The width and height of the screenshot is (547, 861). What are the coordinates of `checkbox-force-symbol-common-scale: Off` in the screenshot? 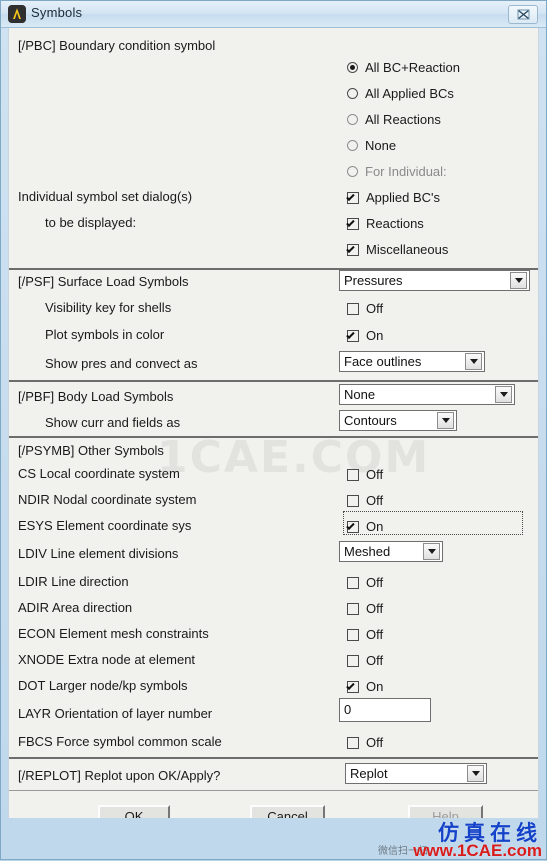 It's located at (365, 743).